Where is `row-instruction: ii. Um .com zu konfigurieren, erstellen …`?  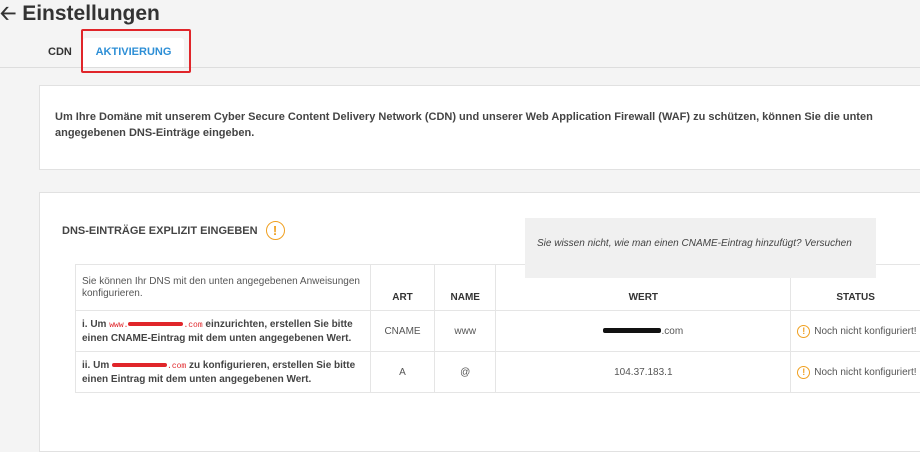
row-instruction: ii. Um .com zu konfigurieren, erstellen … is located at coordinates (223, 372).